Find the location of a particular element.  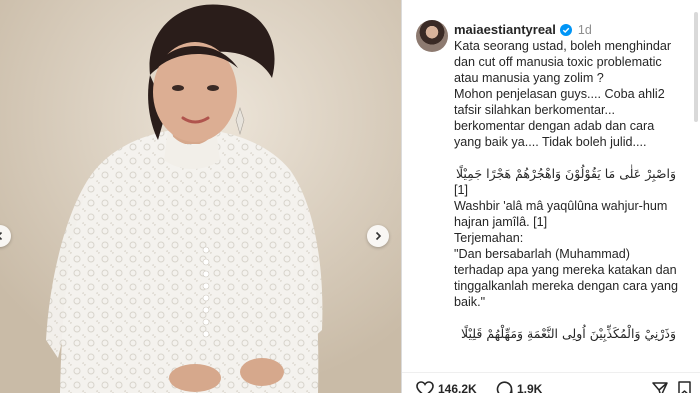

bookmark-icon is located at coordinates (684, 387).